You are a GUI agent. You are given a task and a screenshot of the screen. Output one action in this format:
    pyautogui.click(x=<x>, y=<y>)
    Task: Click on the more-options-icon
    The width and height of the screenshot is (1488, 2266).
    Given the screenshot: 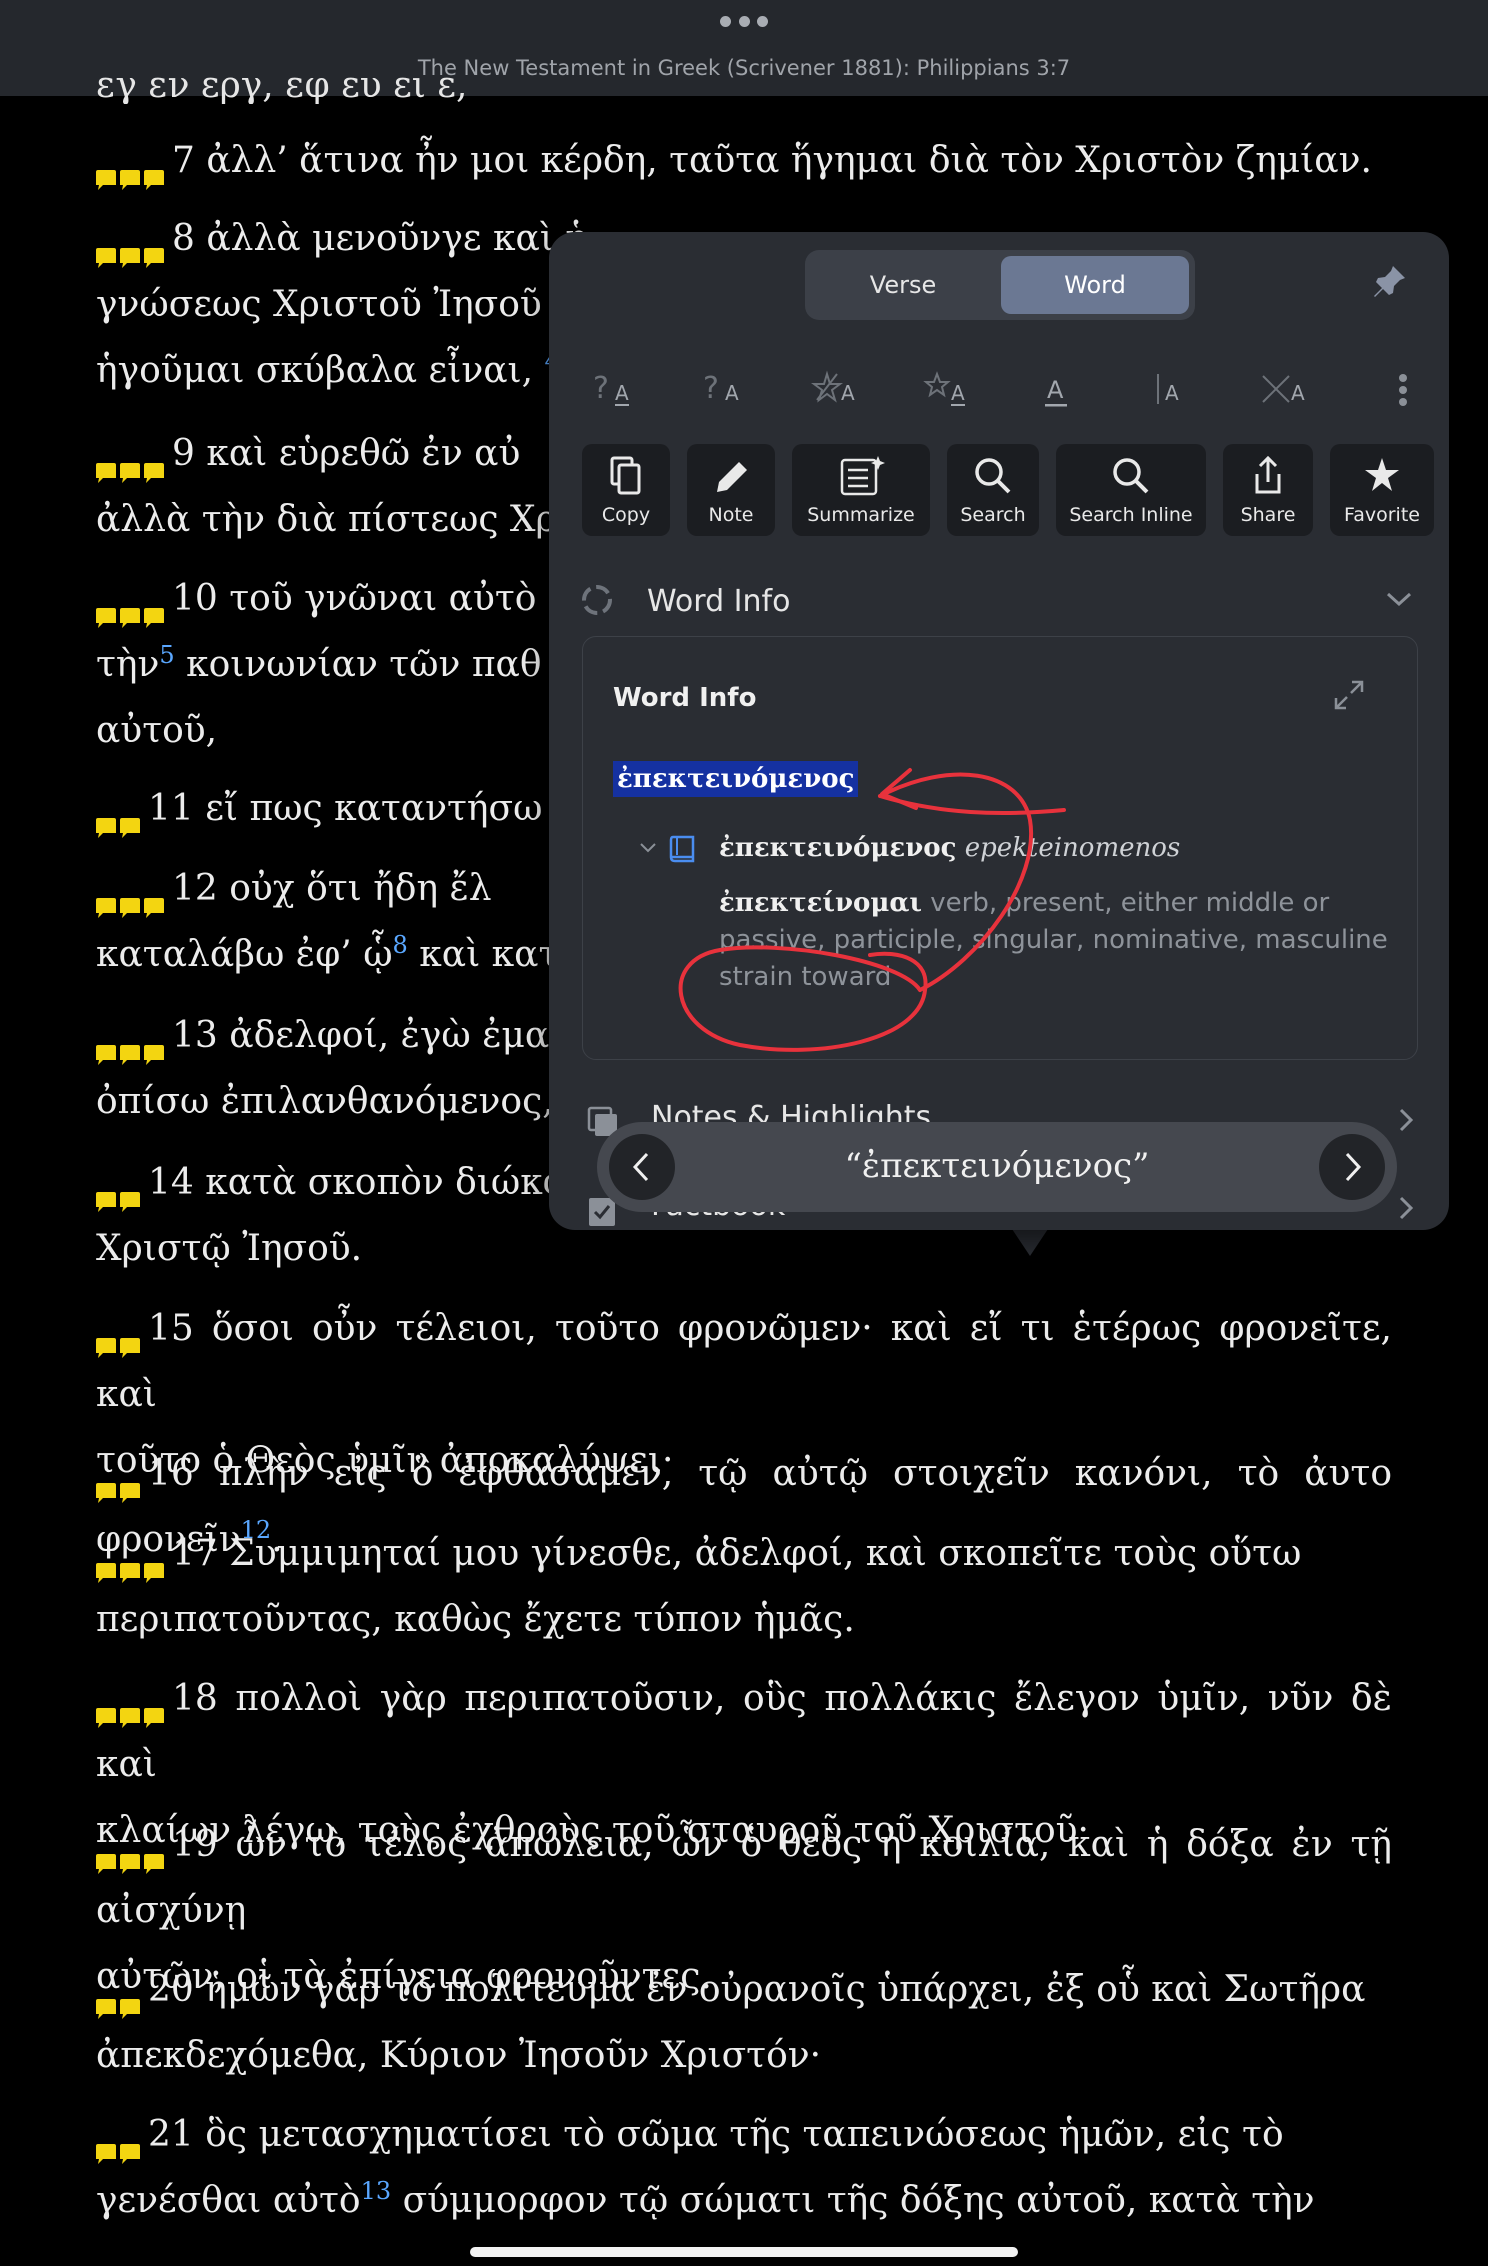 What is the action you would take?
    pyautogui.click(x=1403, y=390)
    